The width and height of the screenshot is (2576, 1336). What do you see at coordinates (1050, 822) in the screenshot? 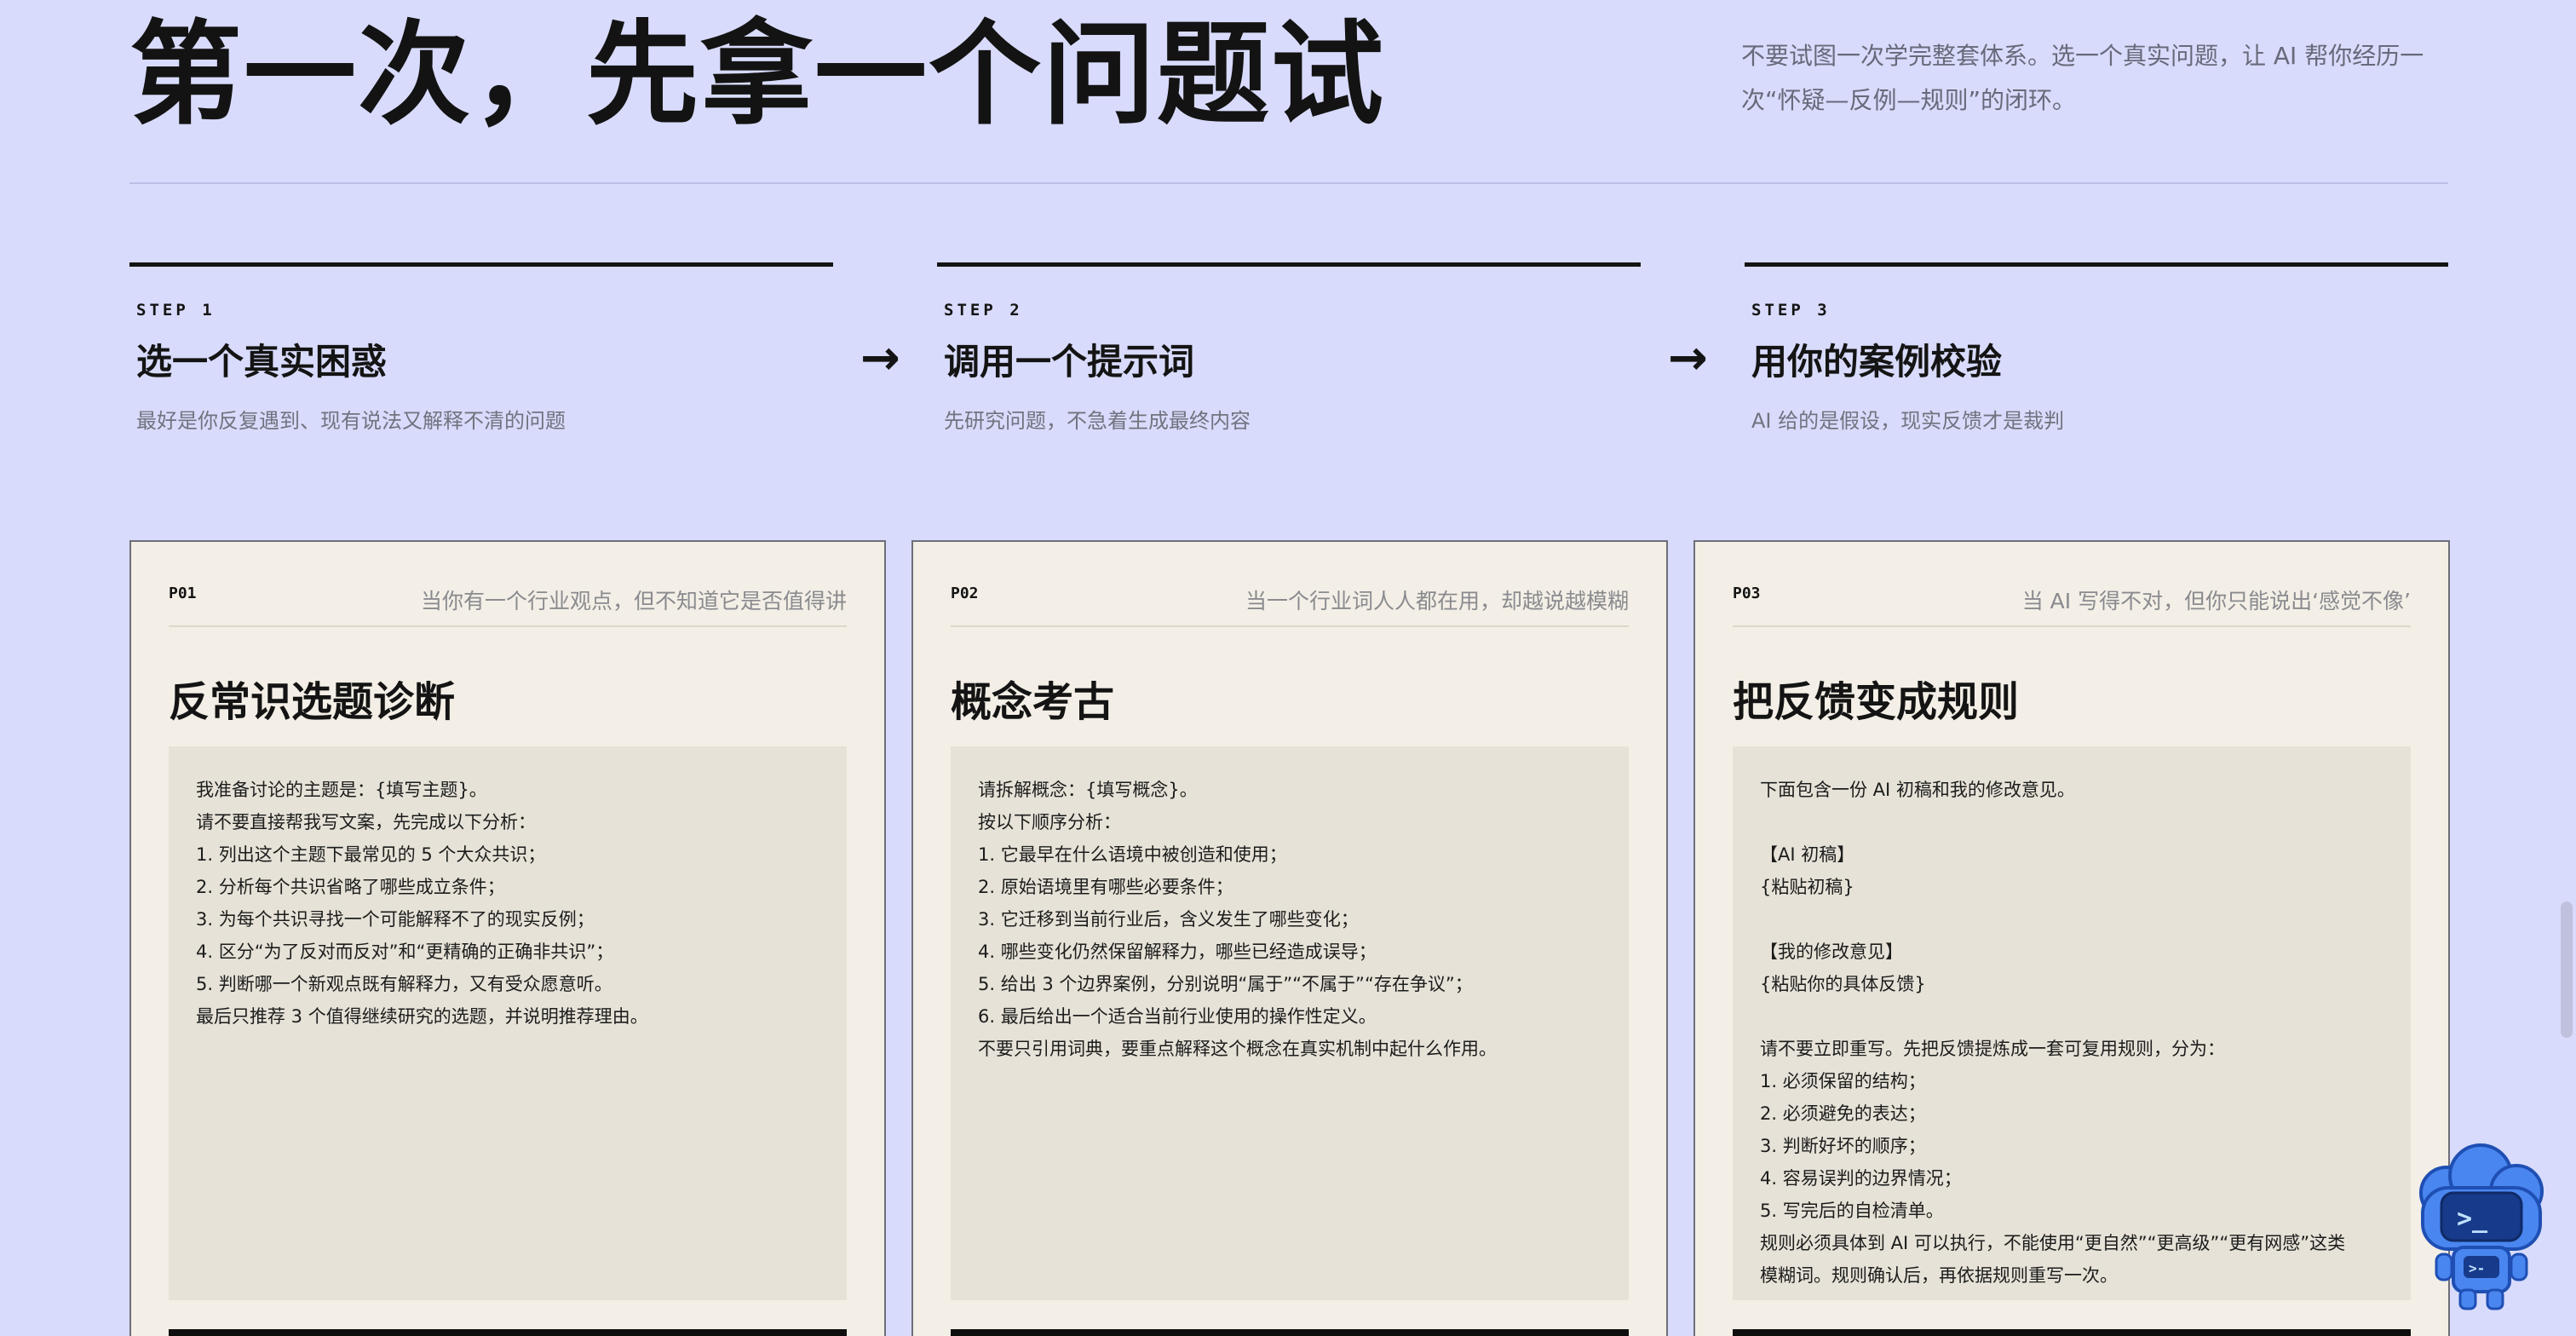
I see `prompt-line: 按以下顺序分析：` at bounding box center [1050, 822].